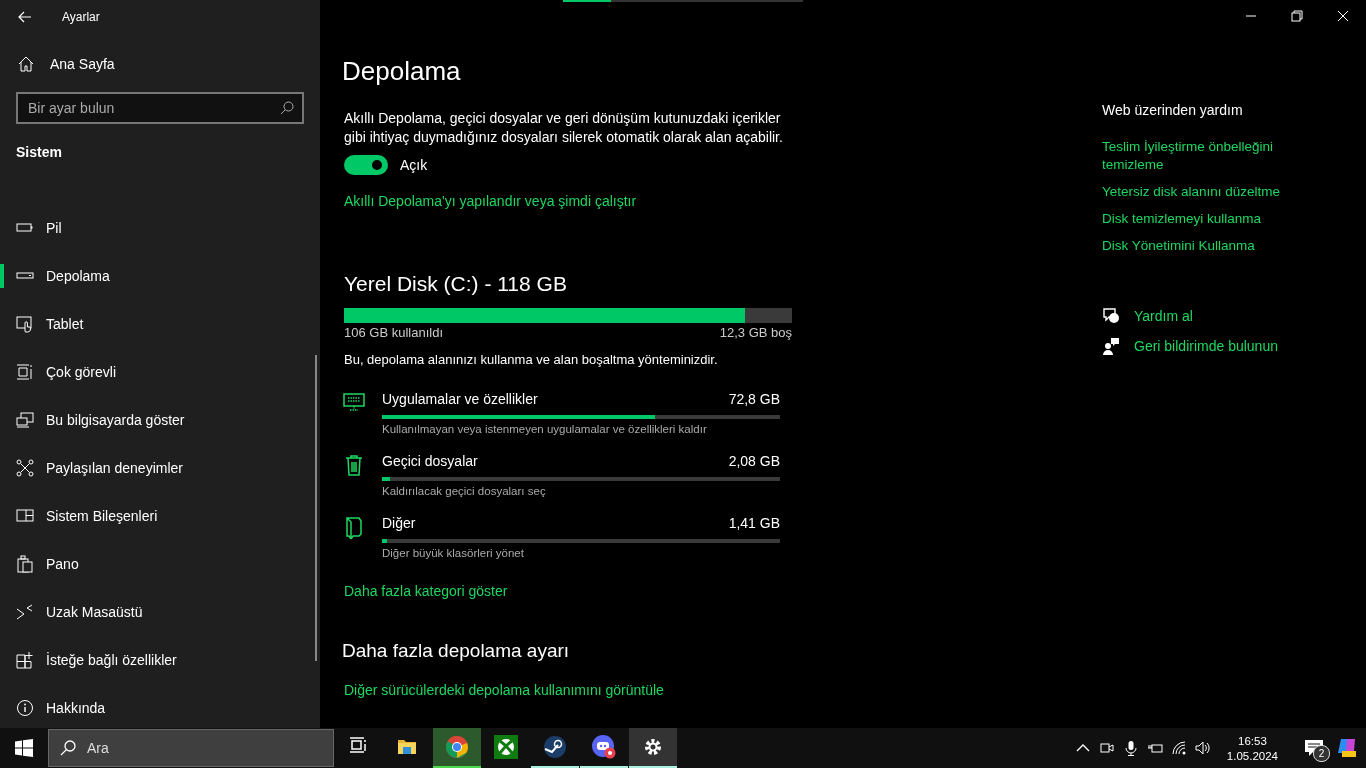 This screenshot has height=768, width=1366. Describe the element at coordinates (1252, 740) in the screenshot. I see `clock-time: 16:53` at that location.